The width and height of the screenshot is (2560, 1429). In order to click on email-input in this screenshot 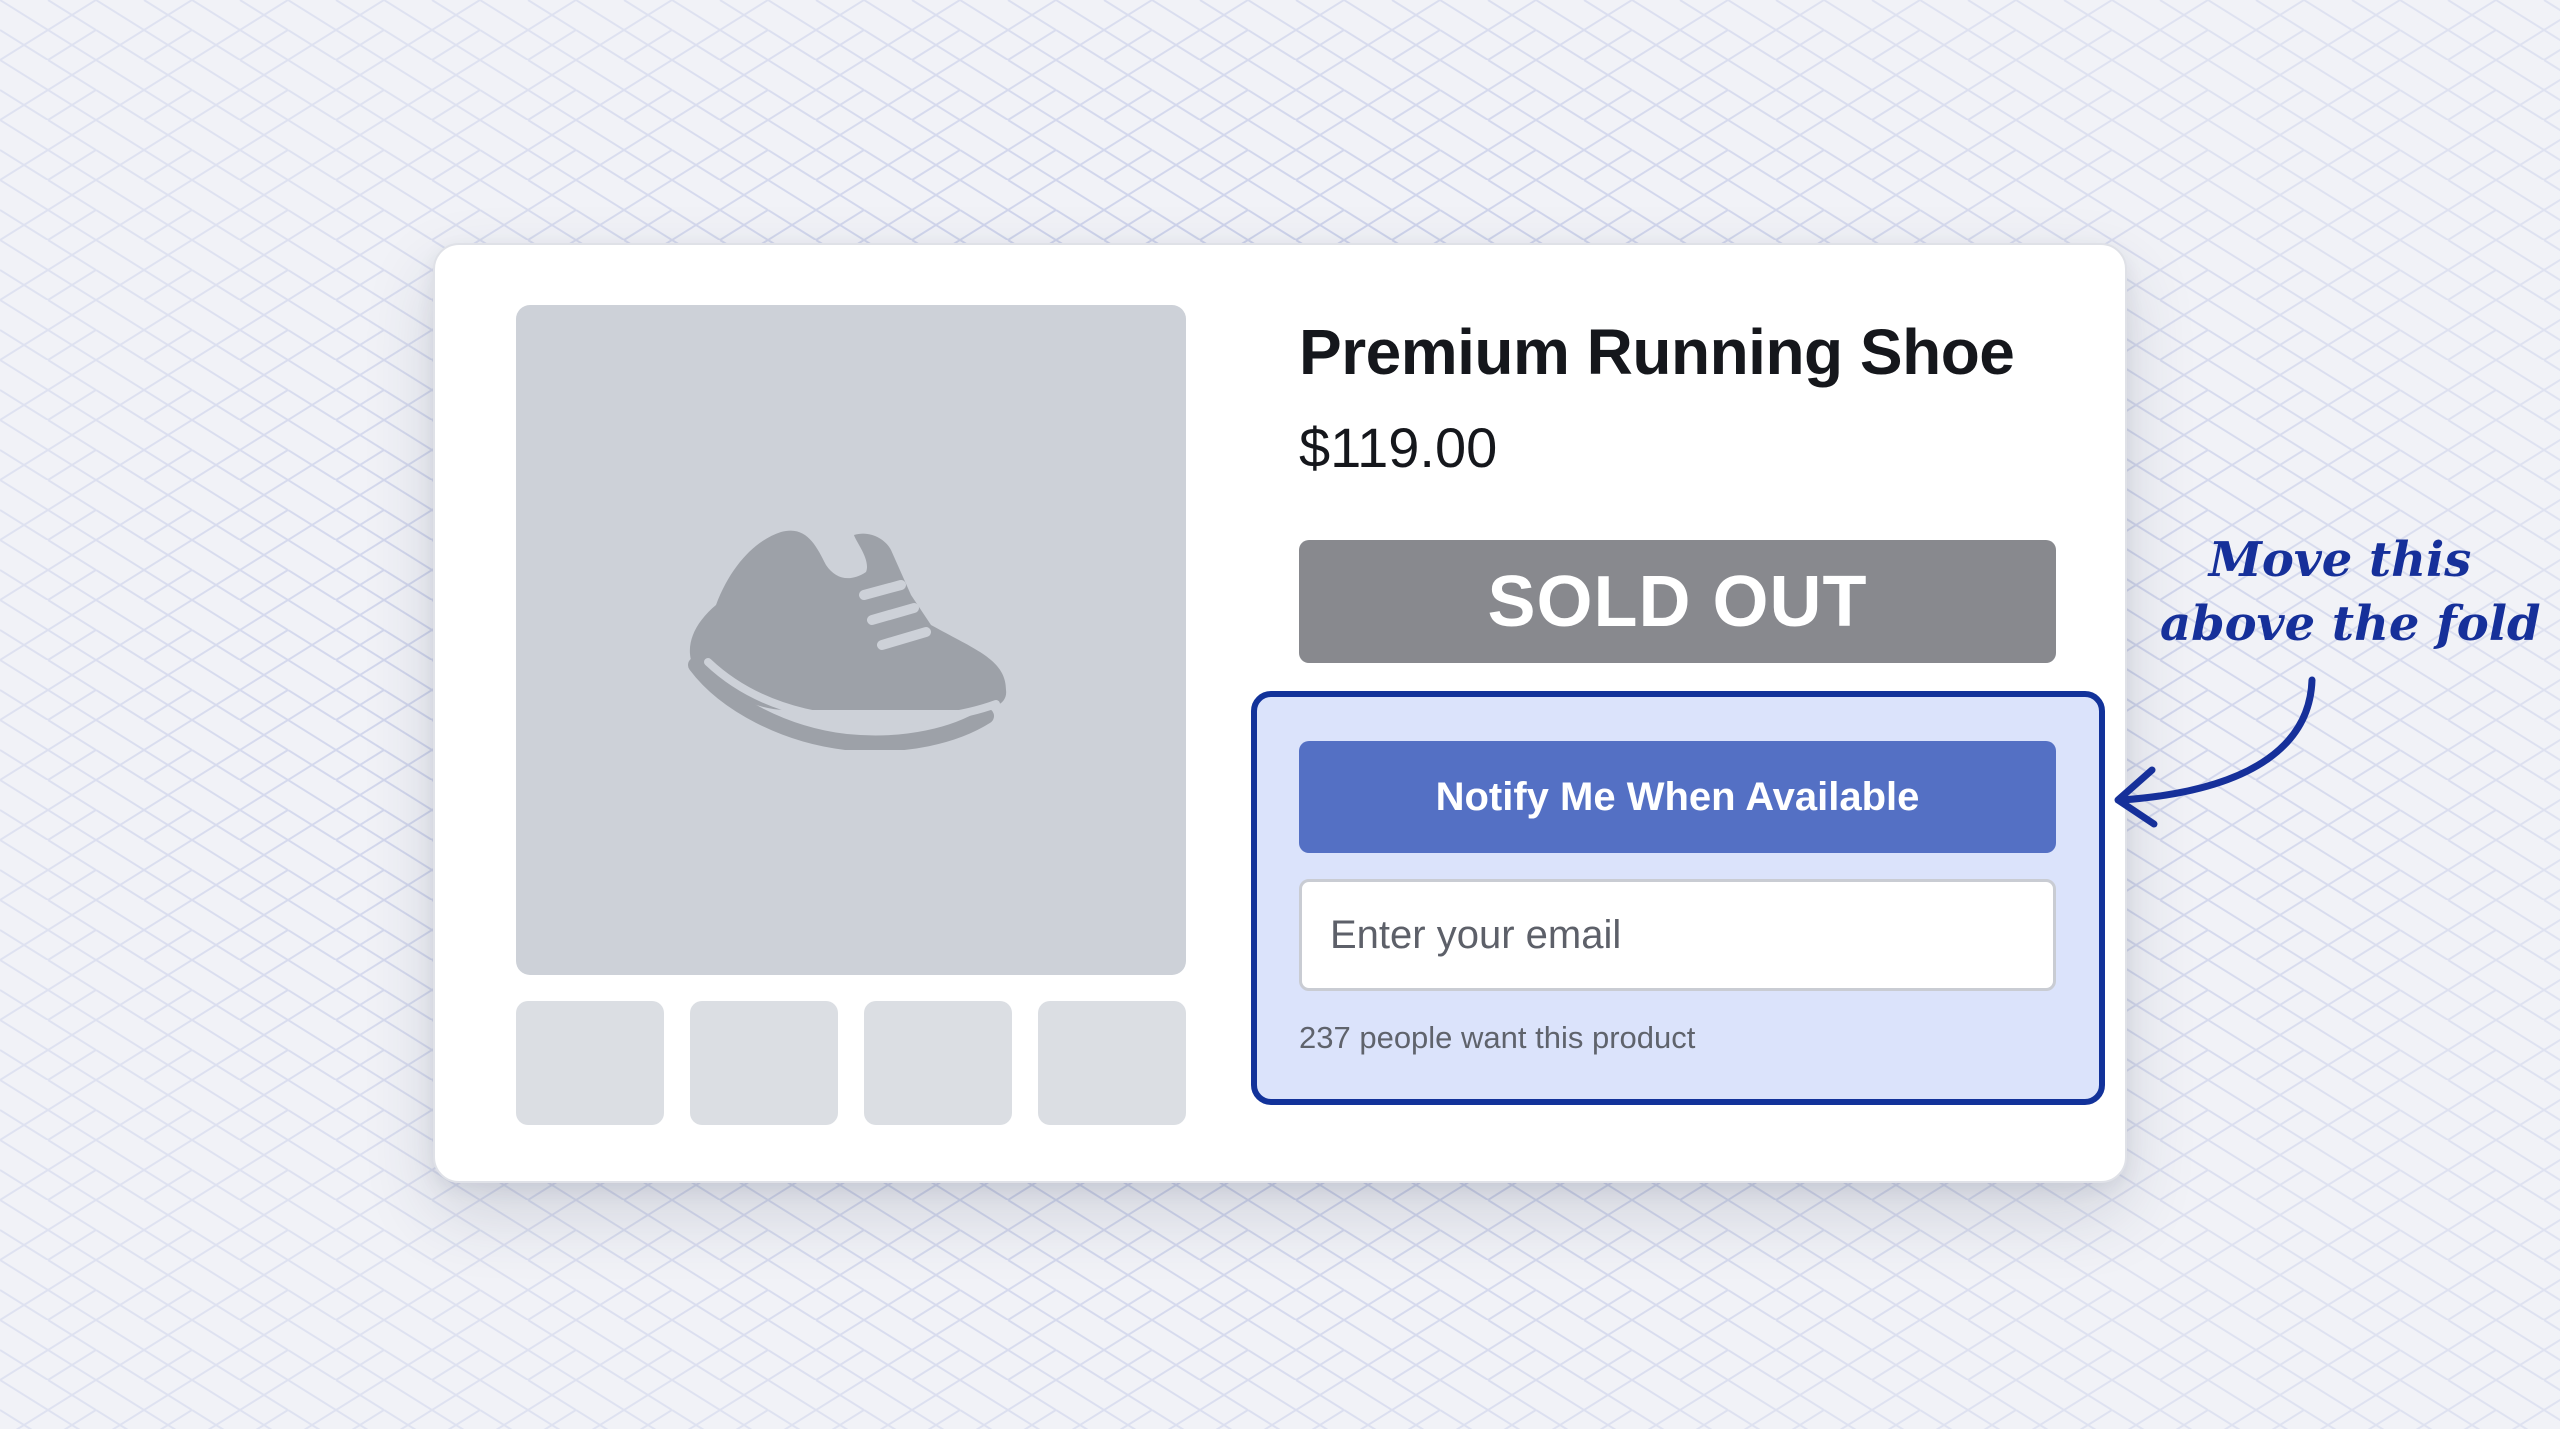, I will do `click(1677, 935)`.